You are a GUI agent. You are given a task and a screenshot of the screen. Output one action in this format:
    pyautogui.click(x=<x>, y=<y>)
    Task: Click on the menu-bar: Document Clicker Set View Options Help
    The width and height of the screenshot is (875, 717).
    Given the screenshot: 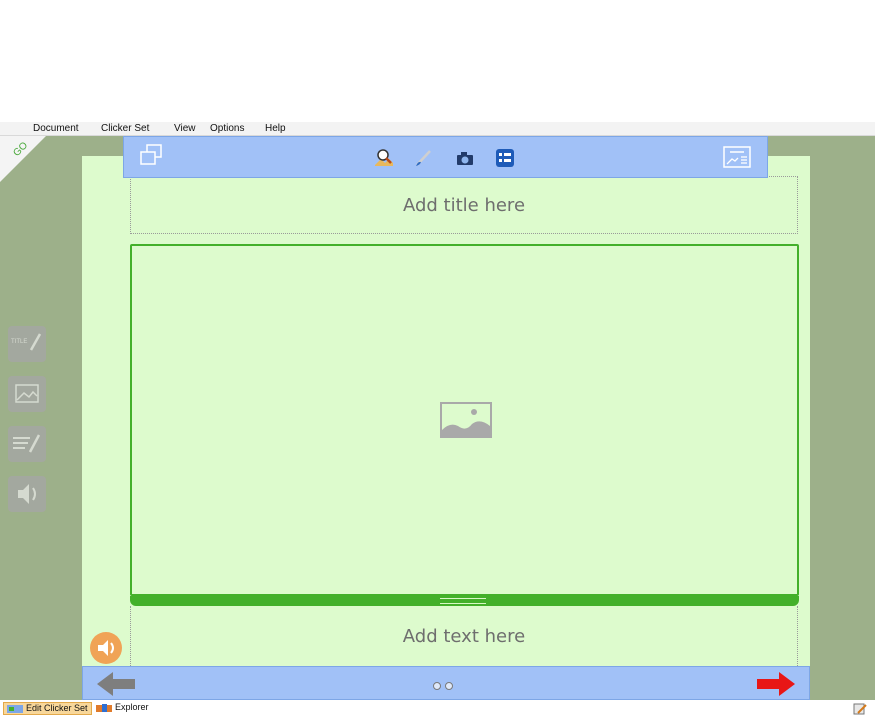 What is the action you would take?
    pyautogui.click(x=437, y=129)
    